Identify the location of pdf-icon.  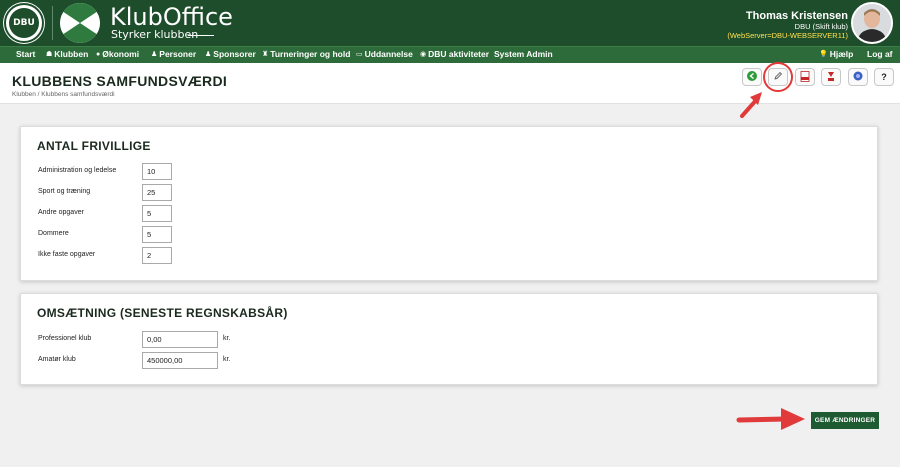
(805, 77).